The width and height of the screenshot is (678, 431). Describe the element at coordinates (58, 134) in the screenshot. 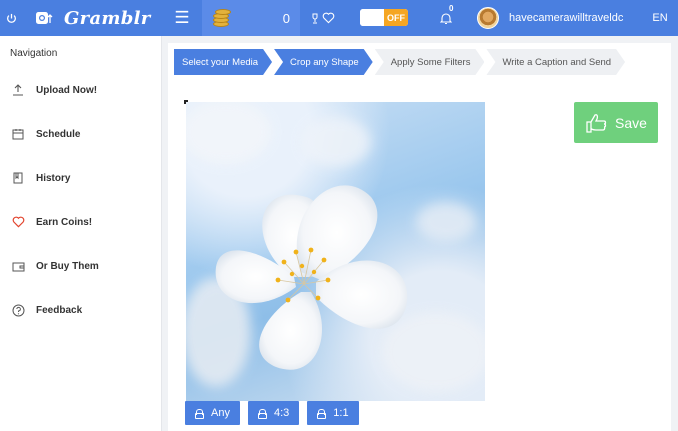

I see `sidebar-item-label: Schedule` at that location.